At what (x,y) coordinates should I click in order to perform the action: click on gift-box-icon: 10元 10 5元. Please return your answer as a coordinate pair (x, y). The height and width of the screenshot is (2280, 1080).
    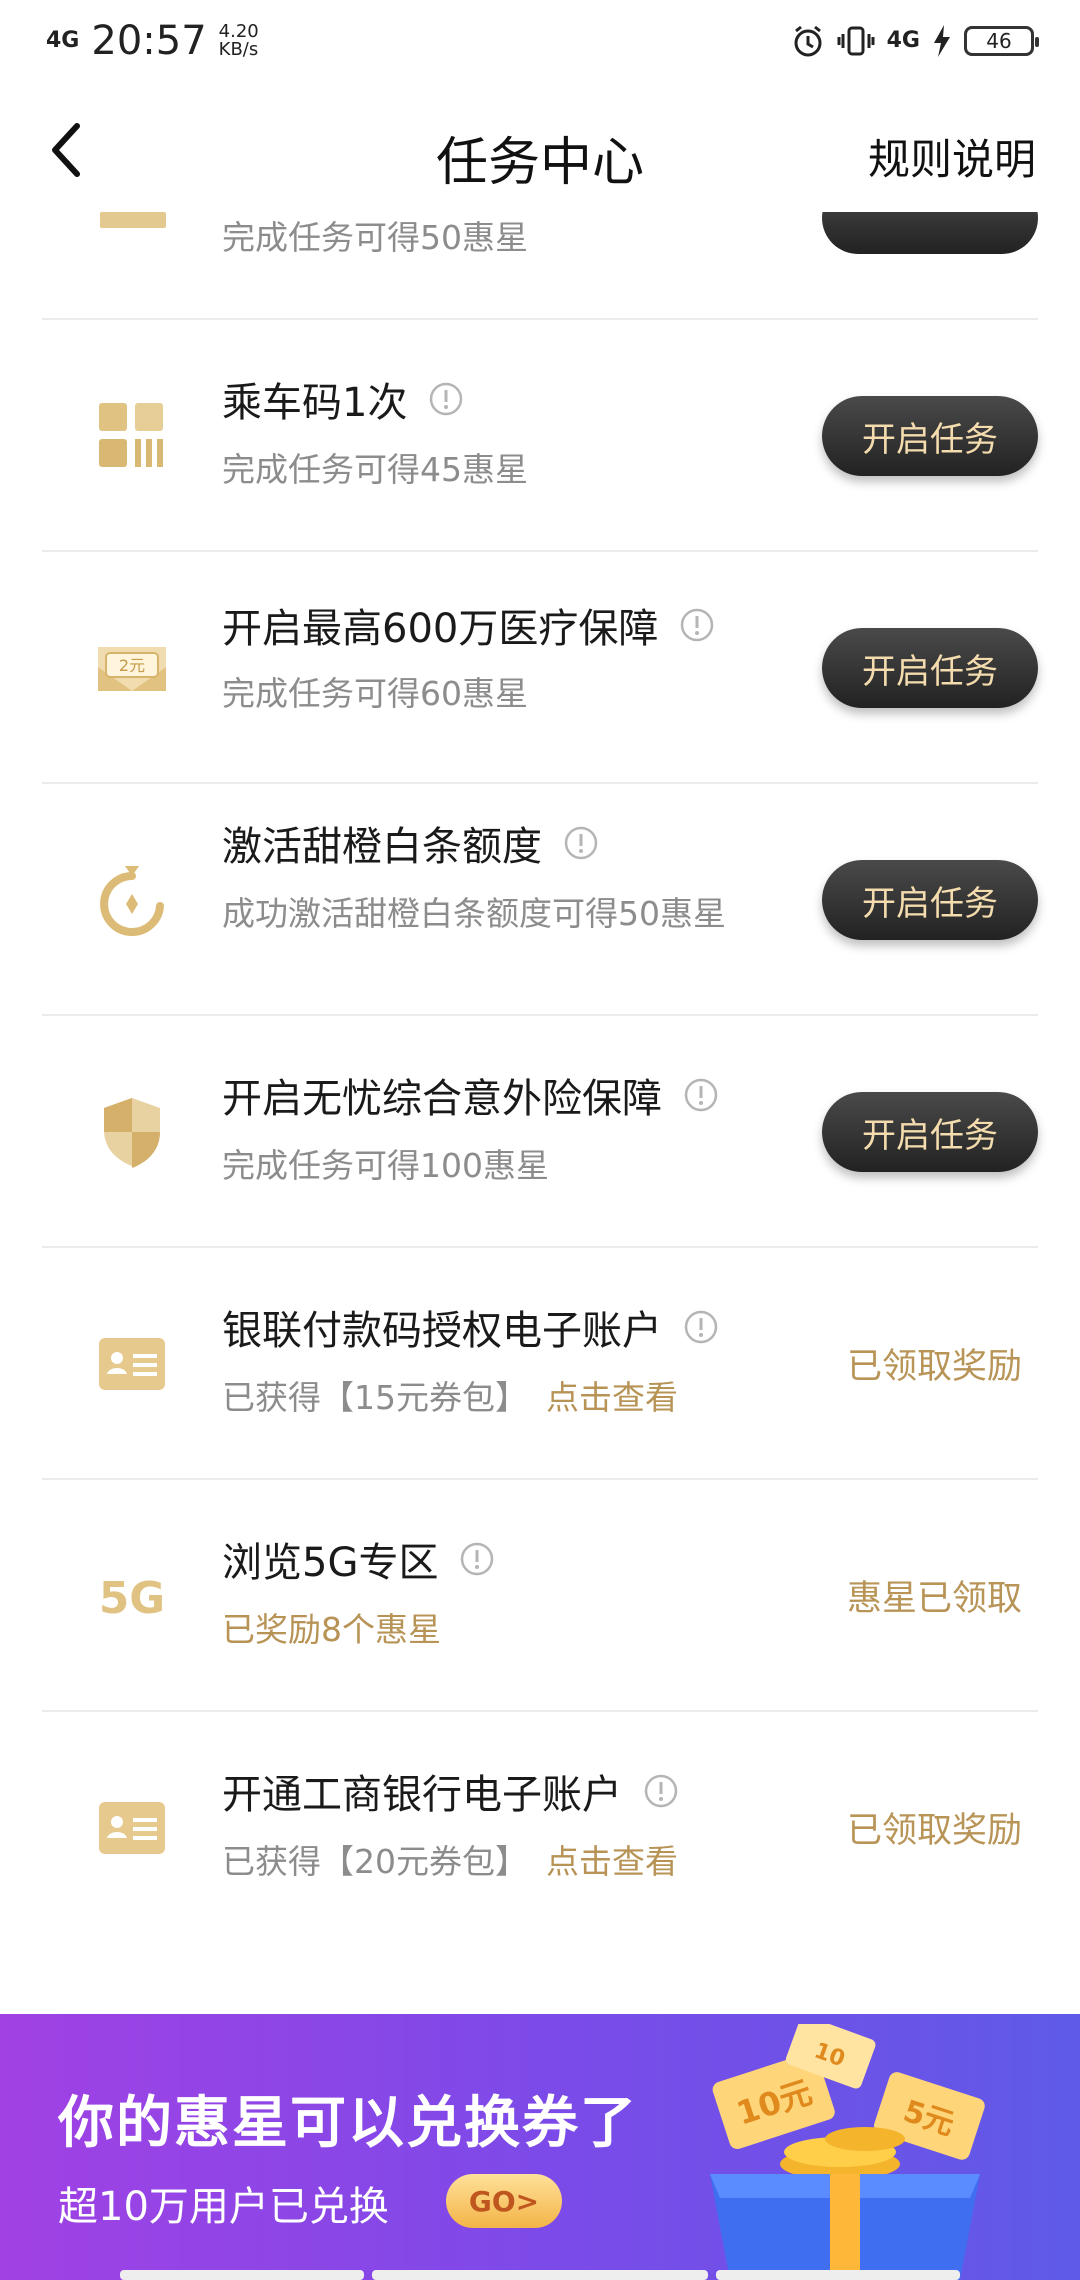
    Looking at the image, I should click on (847, 2152).